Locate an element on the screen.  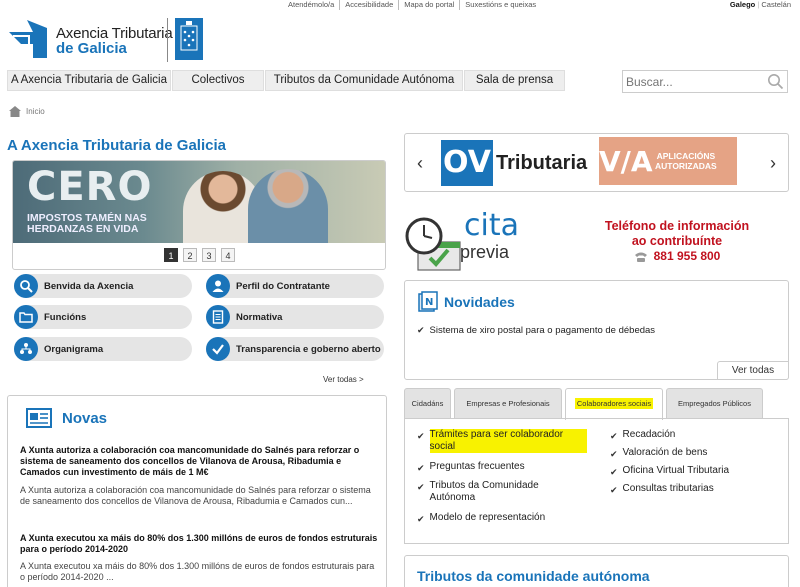
pager-2: 2 is located at coordinates (190, 255).